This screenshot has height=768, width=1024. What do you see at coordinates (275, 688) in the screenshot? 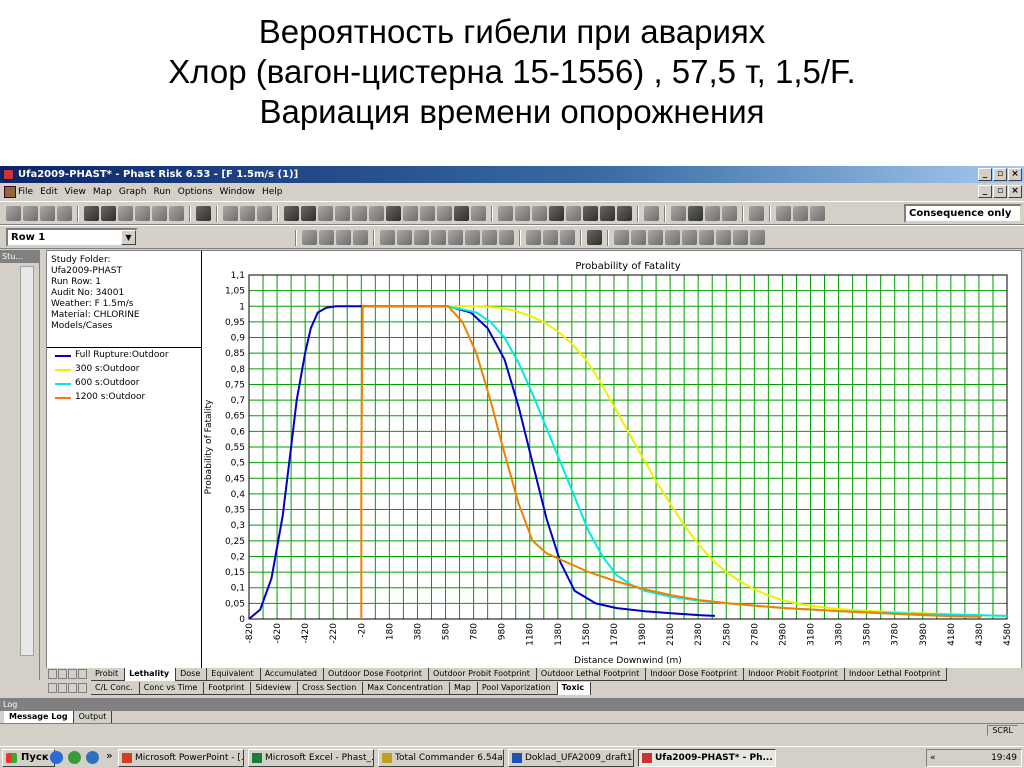
I see `tab-sideview: Sideview` at bounding box center [275, 688].